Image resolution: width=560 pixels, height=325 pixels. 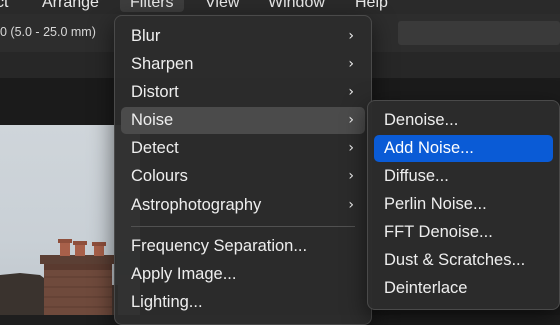 I want to click on menu-item-colours: Colours ›, so click(x=243, y=176).